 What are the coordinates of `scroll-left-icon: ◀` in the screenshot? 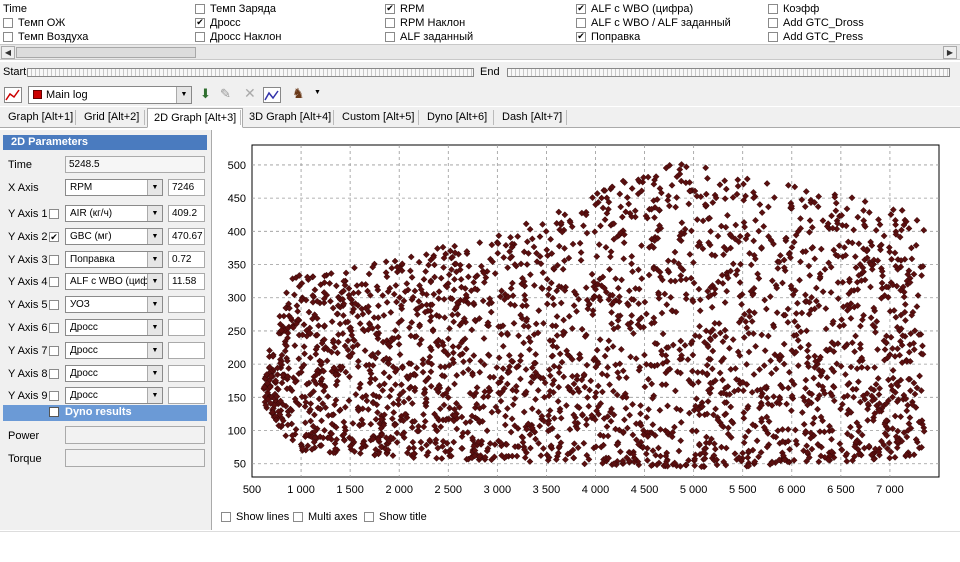 It's located at (8, 52).